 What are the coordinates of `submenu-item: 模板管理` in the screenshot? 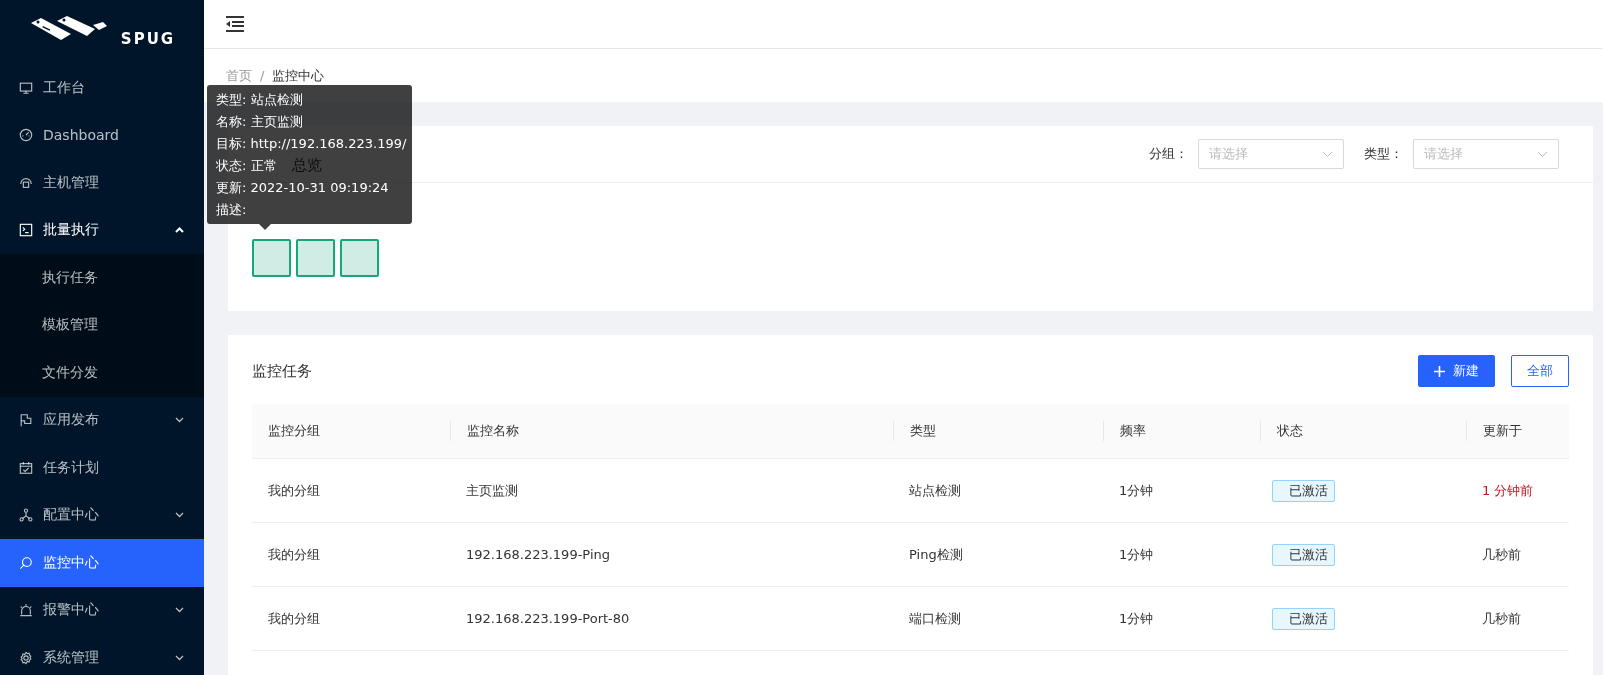 It's located at (102, 325).